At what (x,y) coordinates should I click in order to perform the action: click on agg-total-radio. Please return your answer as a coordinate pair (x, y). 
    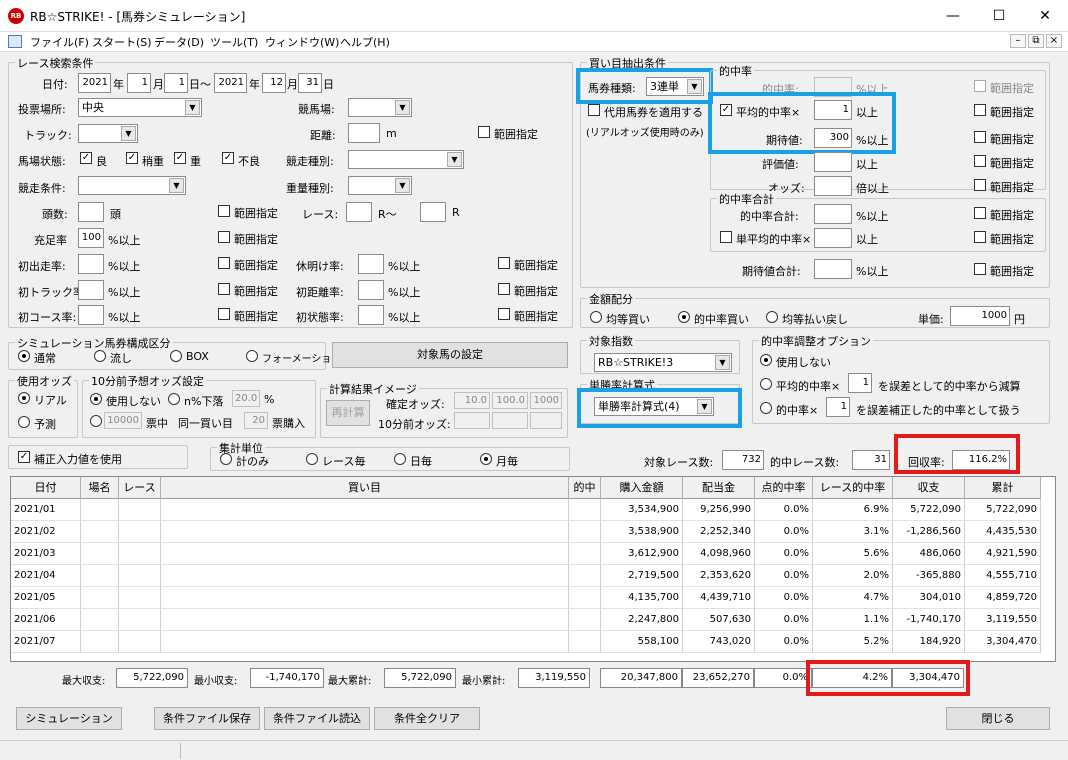
    Looking at the image, I should click on (226, 459).